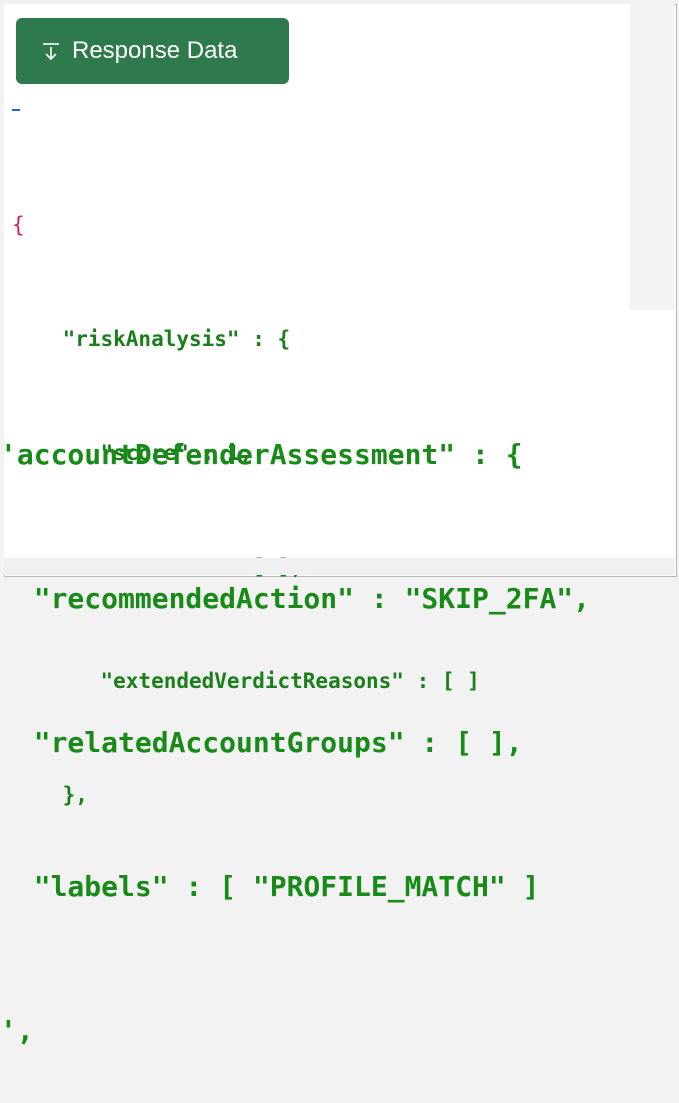 The width and height of the screenshot is (679, 1103). I want to click on json-line: ',, so click(17, 1030).